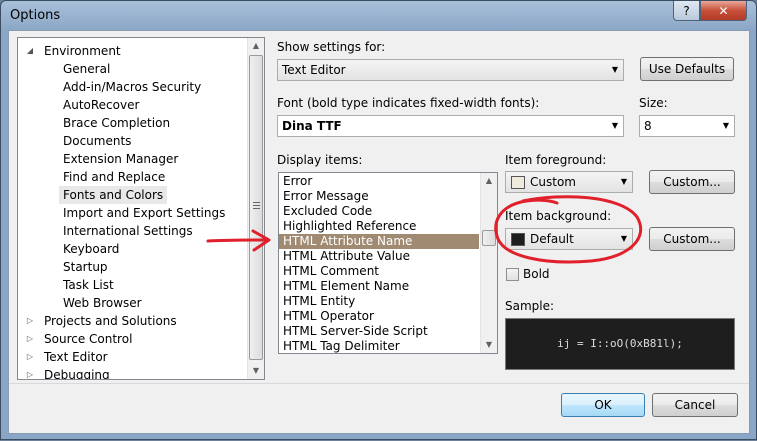  I want to click on item-foreground-dropdown: Custom ▼, so click(569, 182).